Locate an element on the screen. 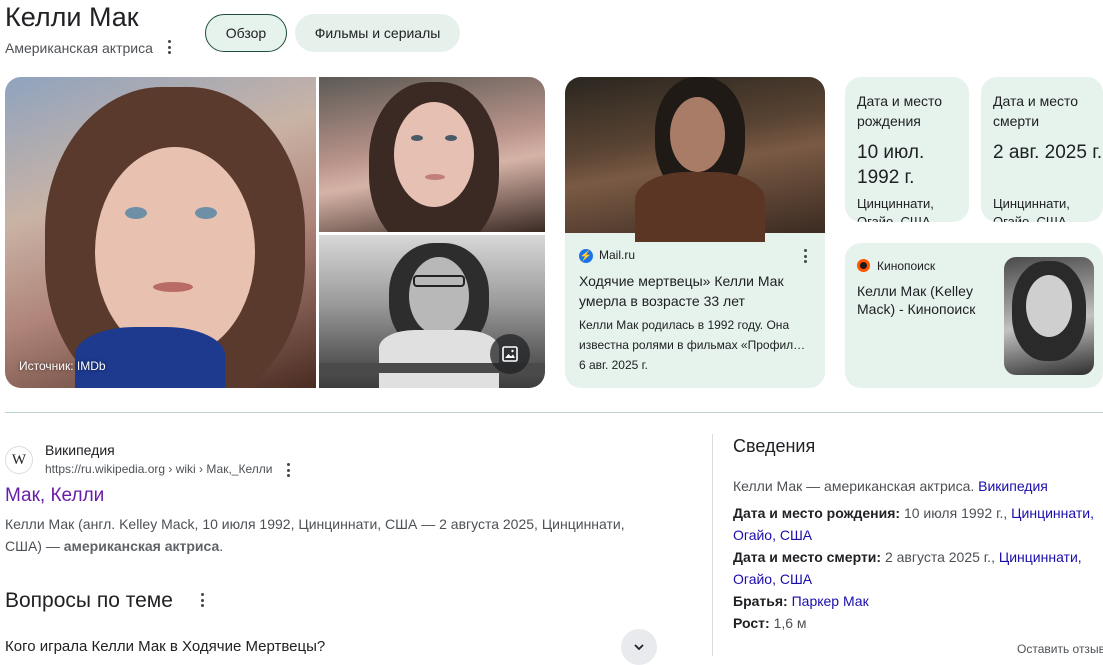  feedback-link: Оставить отзыв is located at coordinates (1060, 649).